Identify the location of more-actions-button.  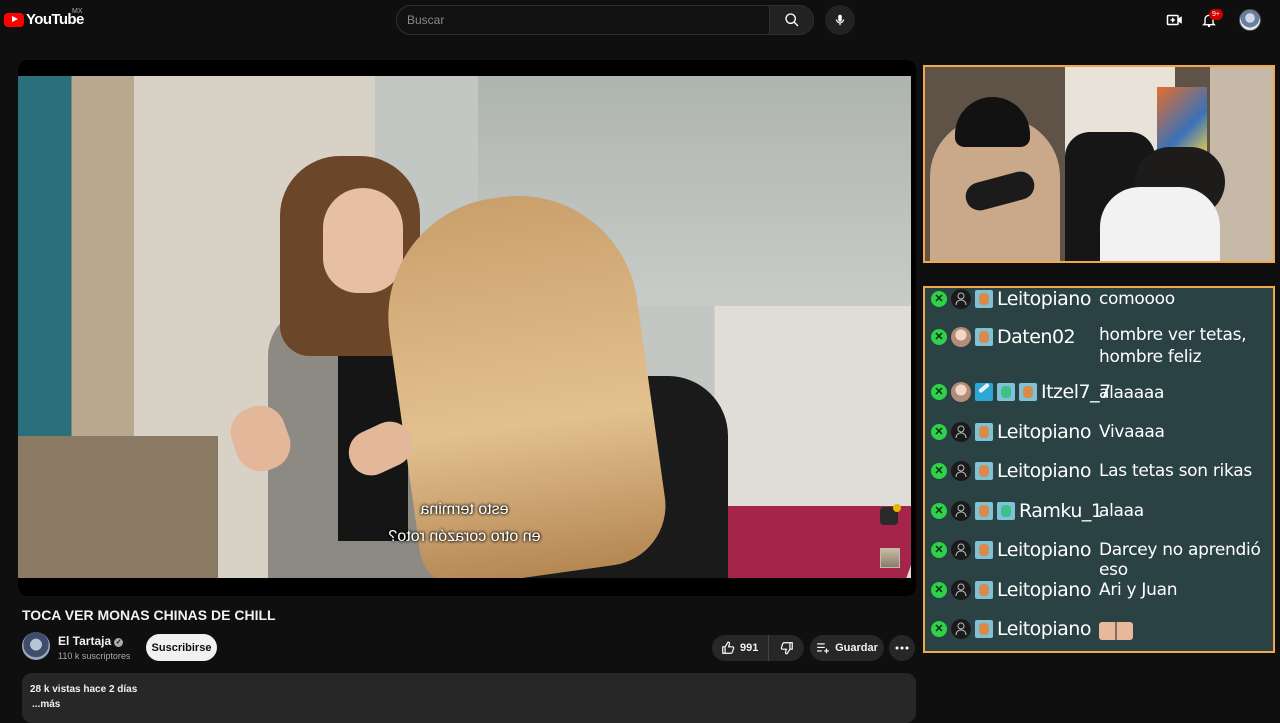
(902, 648).